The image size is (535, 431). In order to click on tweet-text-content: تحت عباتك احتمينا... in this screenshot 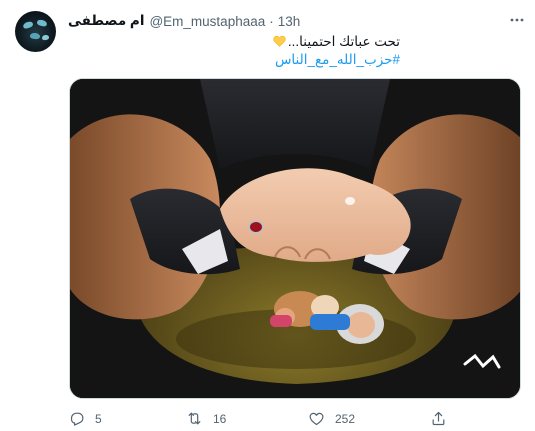, I will do `click(343, 41)`.